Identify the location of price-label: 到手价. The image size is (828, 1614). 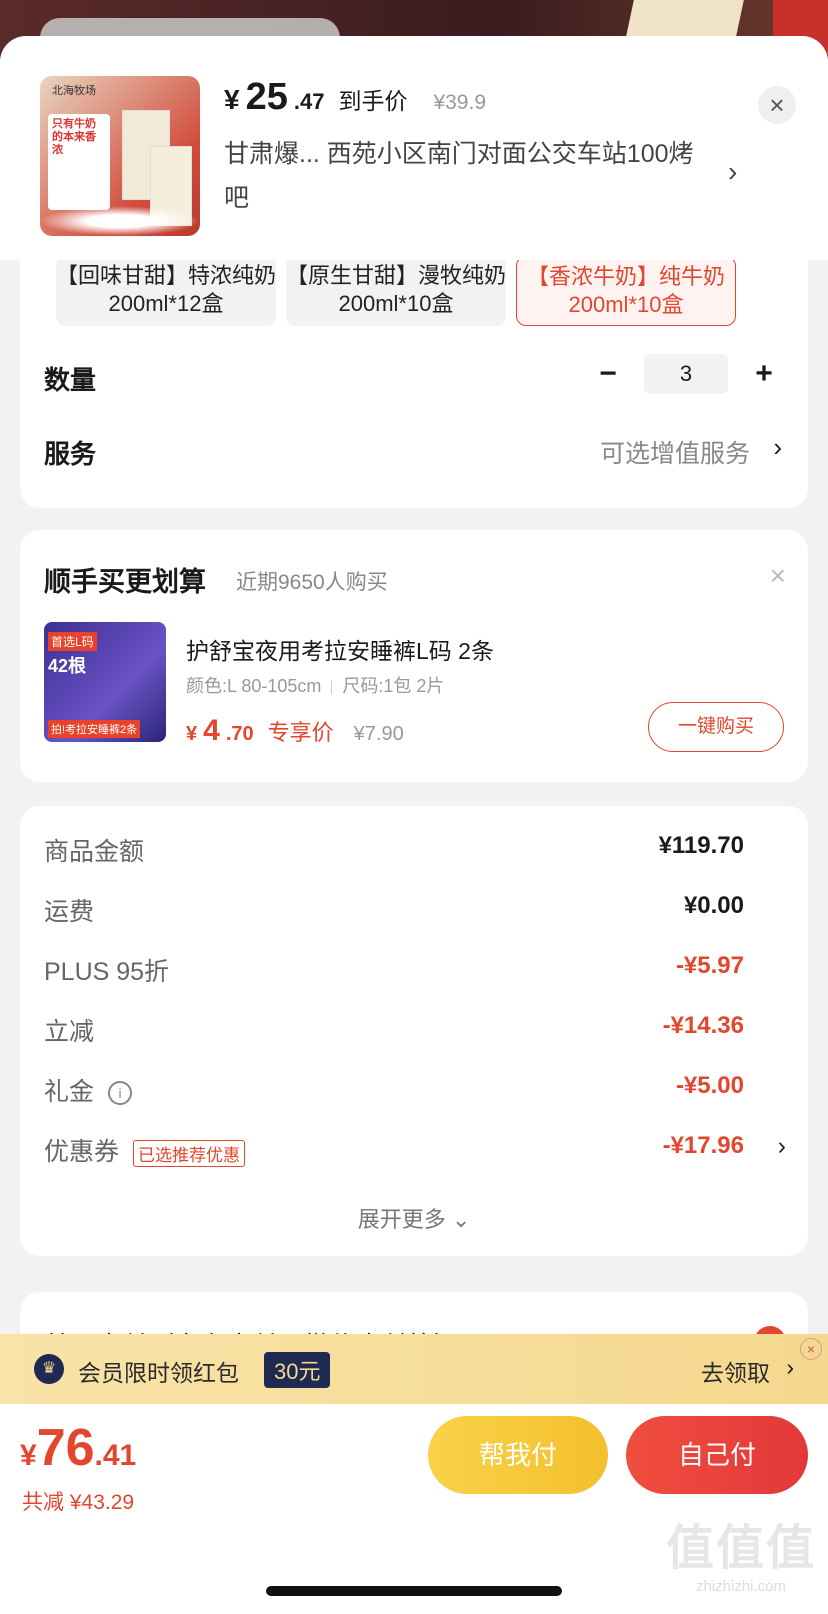
(373, 101).